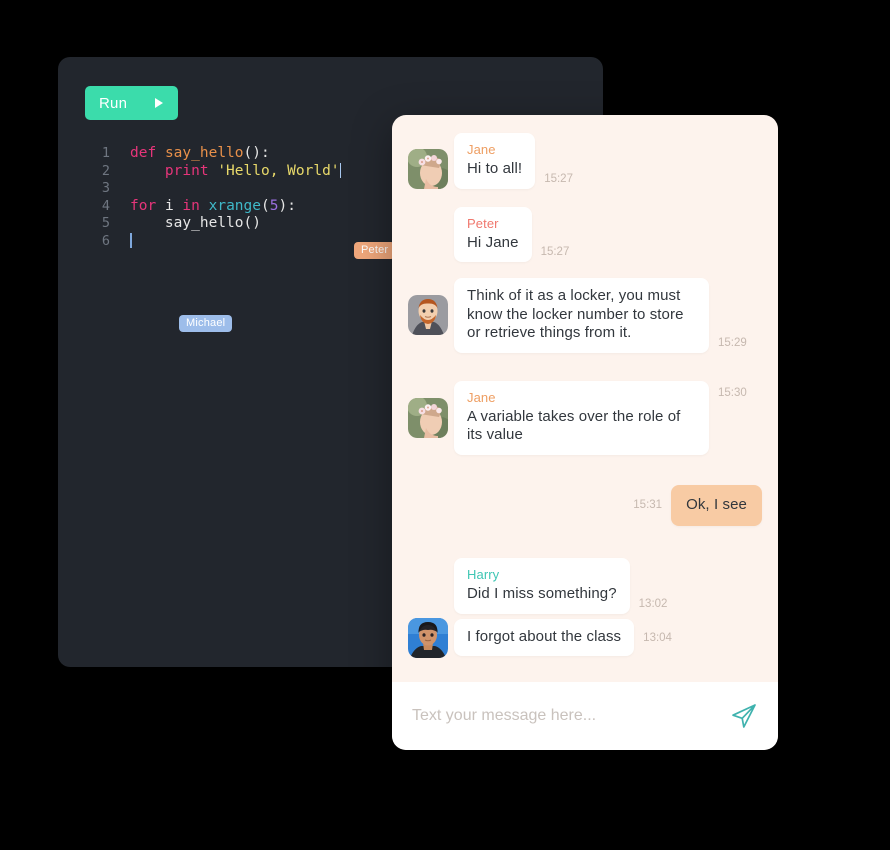 The image size is (890, 850). I want to click on token-keyword-def: def, so click(143, 153).